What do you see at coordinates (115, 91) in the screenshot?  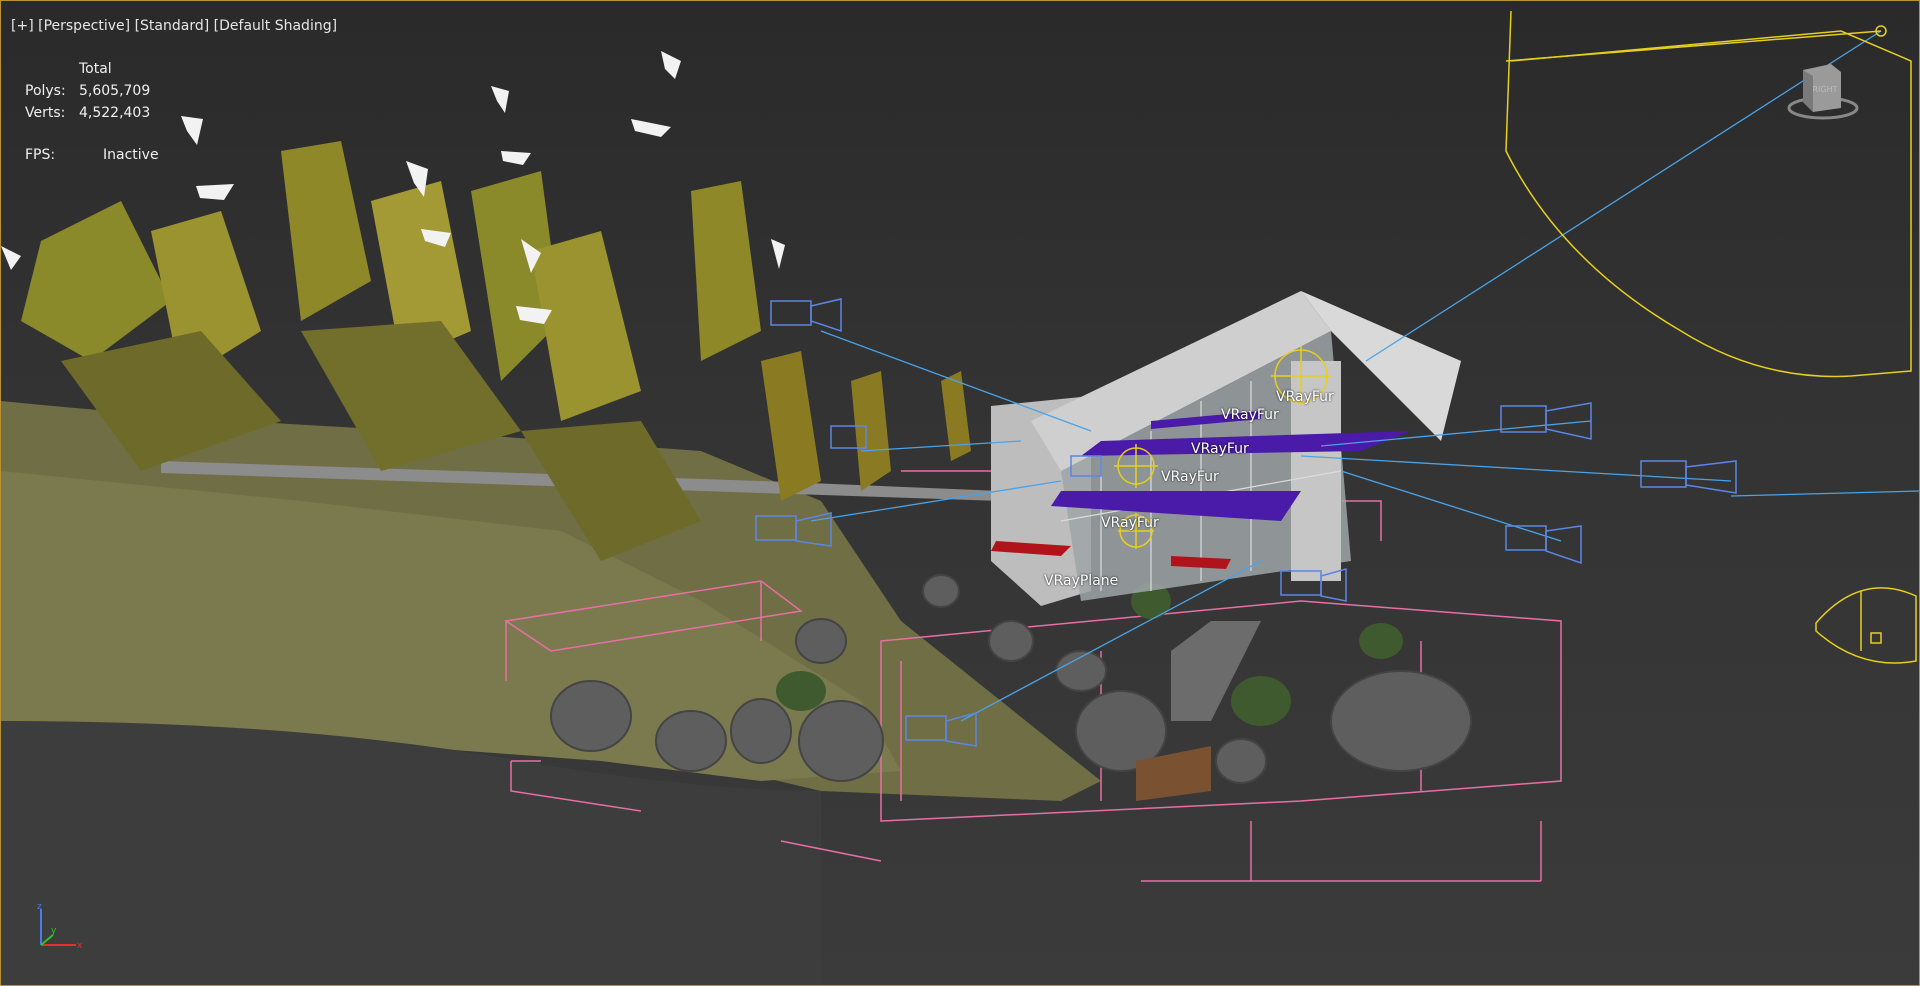 I see `polys-value: 5,605,709` at bounding box center [115, 91].